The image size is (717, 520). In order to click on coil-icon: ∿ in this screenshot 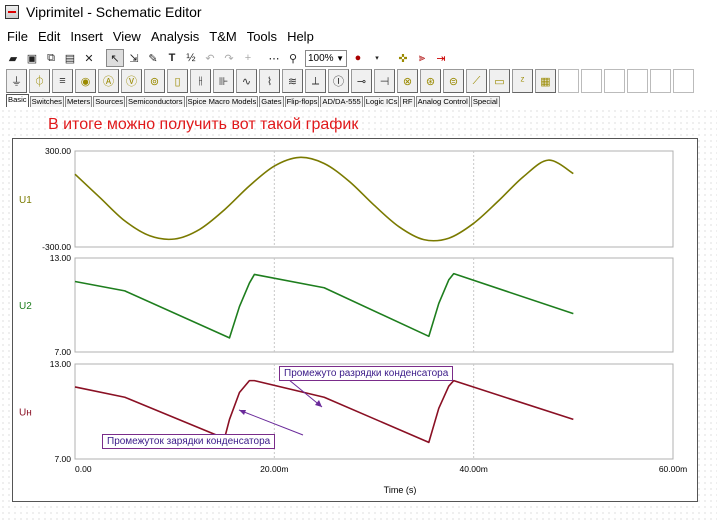, I will do `click(246, 81)`.